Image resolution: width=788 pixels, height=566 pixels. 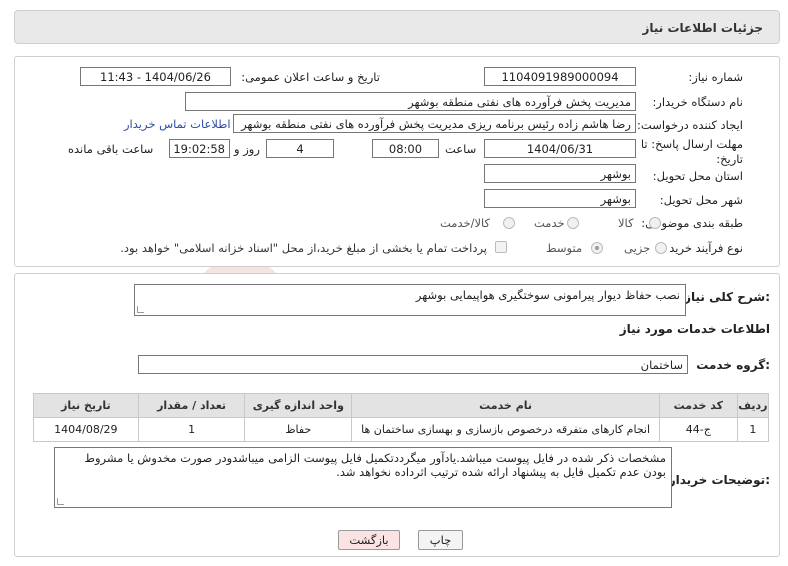 What do you see at coordinates (509, 223) in the screenshot?
I see `category-radio-goods-service` at bounding box center [509, 223].